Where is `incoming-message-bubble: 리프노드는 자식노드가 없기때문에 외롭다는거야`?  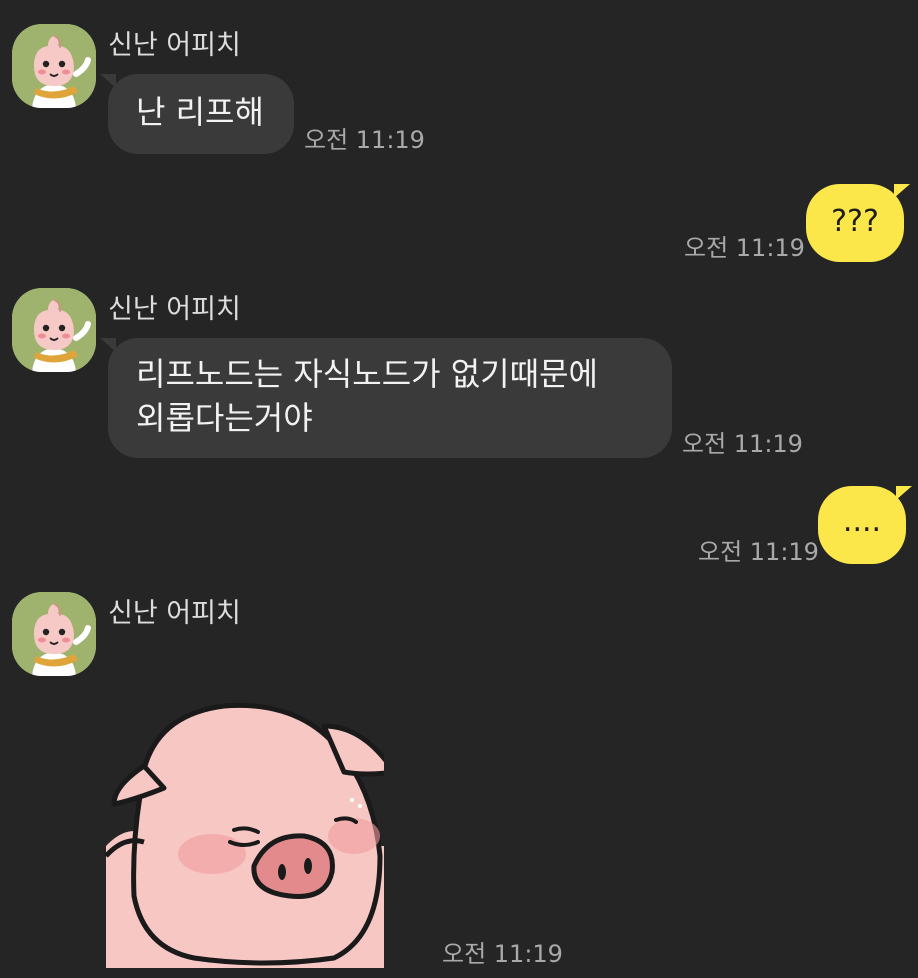 incoming-message-bubble: 리프노드는 자식노드가 없기때문에 외롭다는거야 is located at coordinates (386, 398).